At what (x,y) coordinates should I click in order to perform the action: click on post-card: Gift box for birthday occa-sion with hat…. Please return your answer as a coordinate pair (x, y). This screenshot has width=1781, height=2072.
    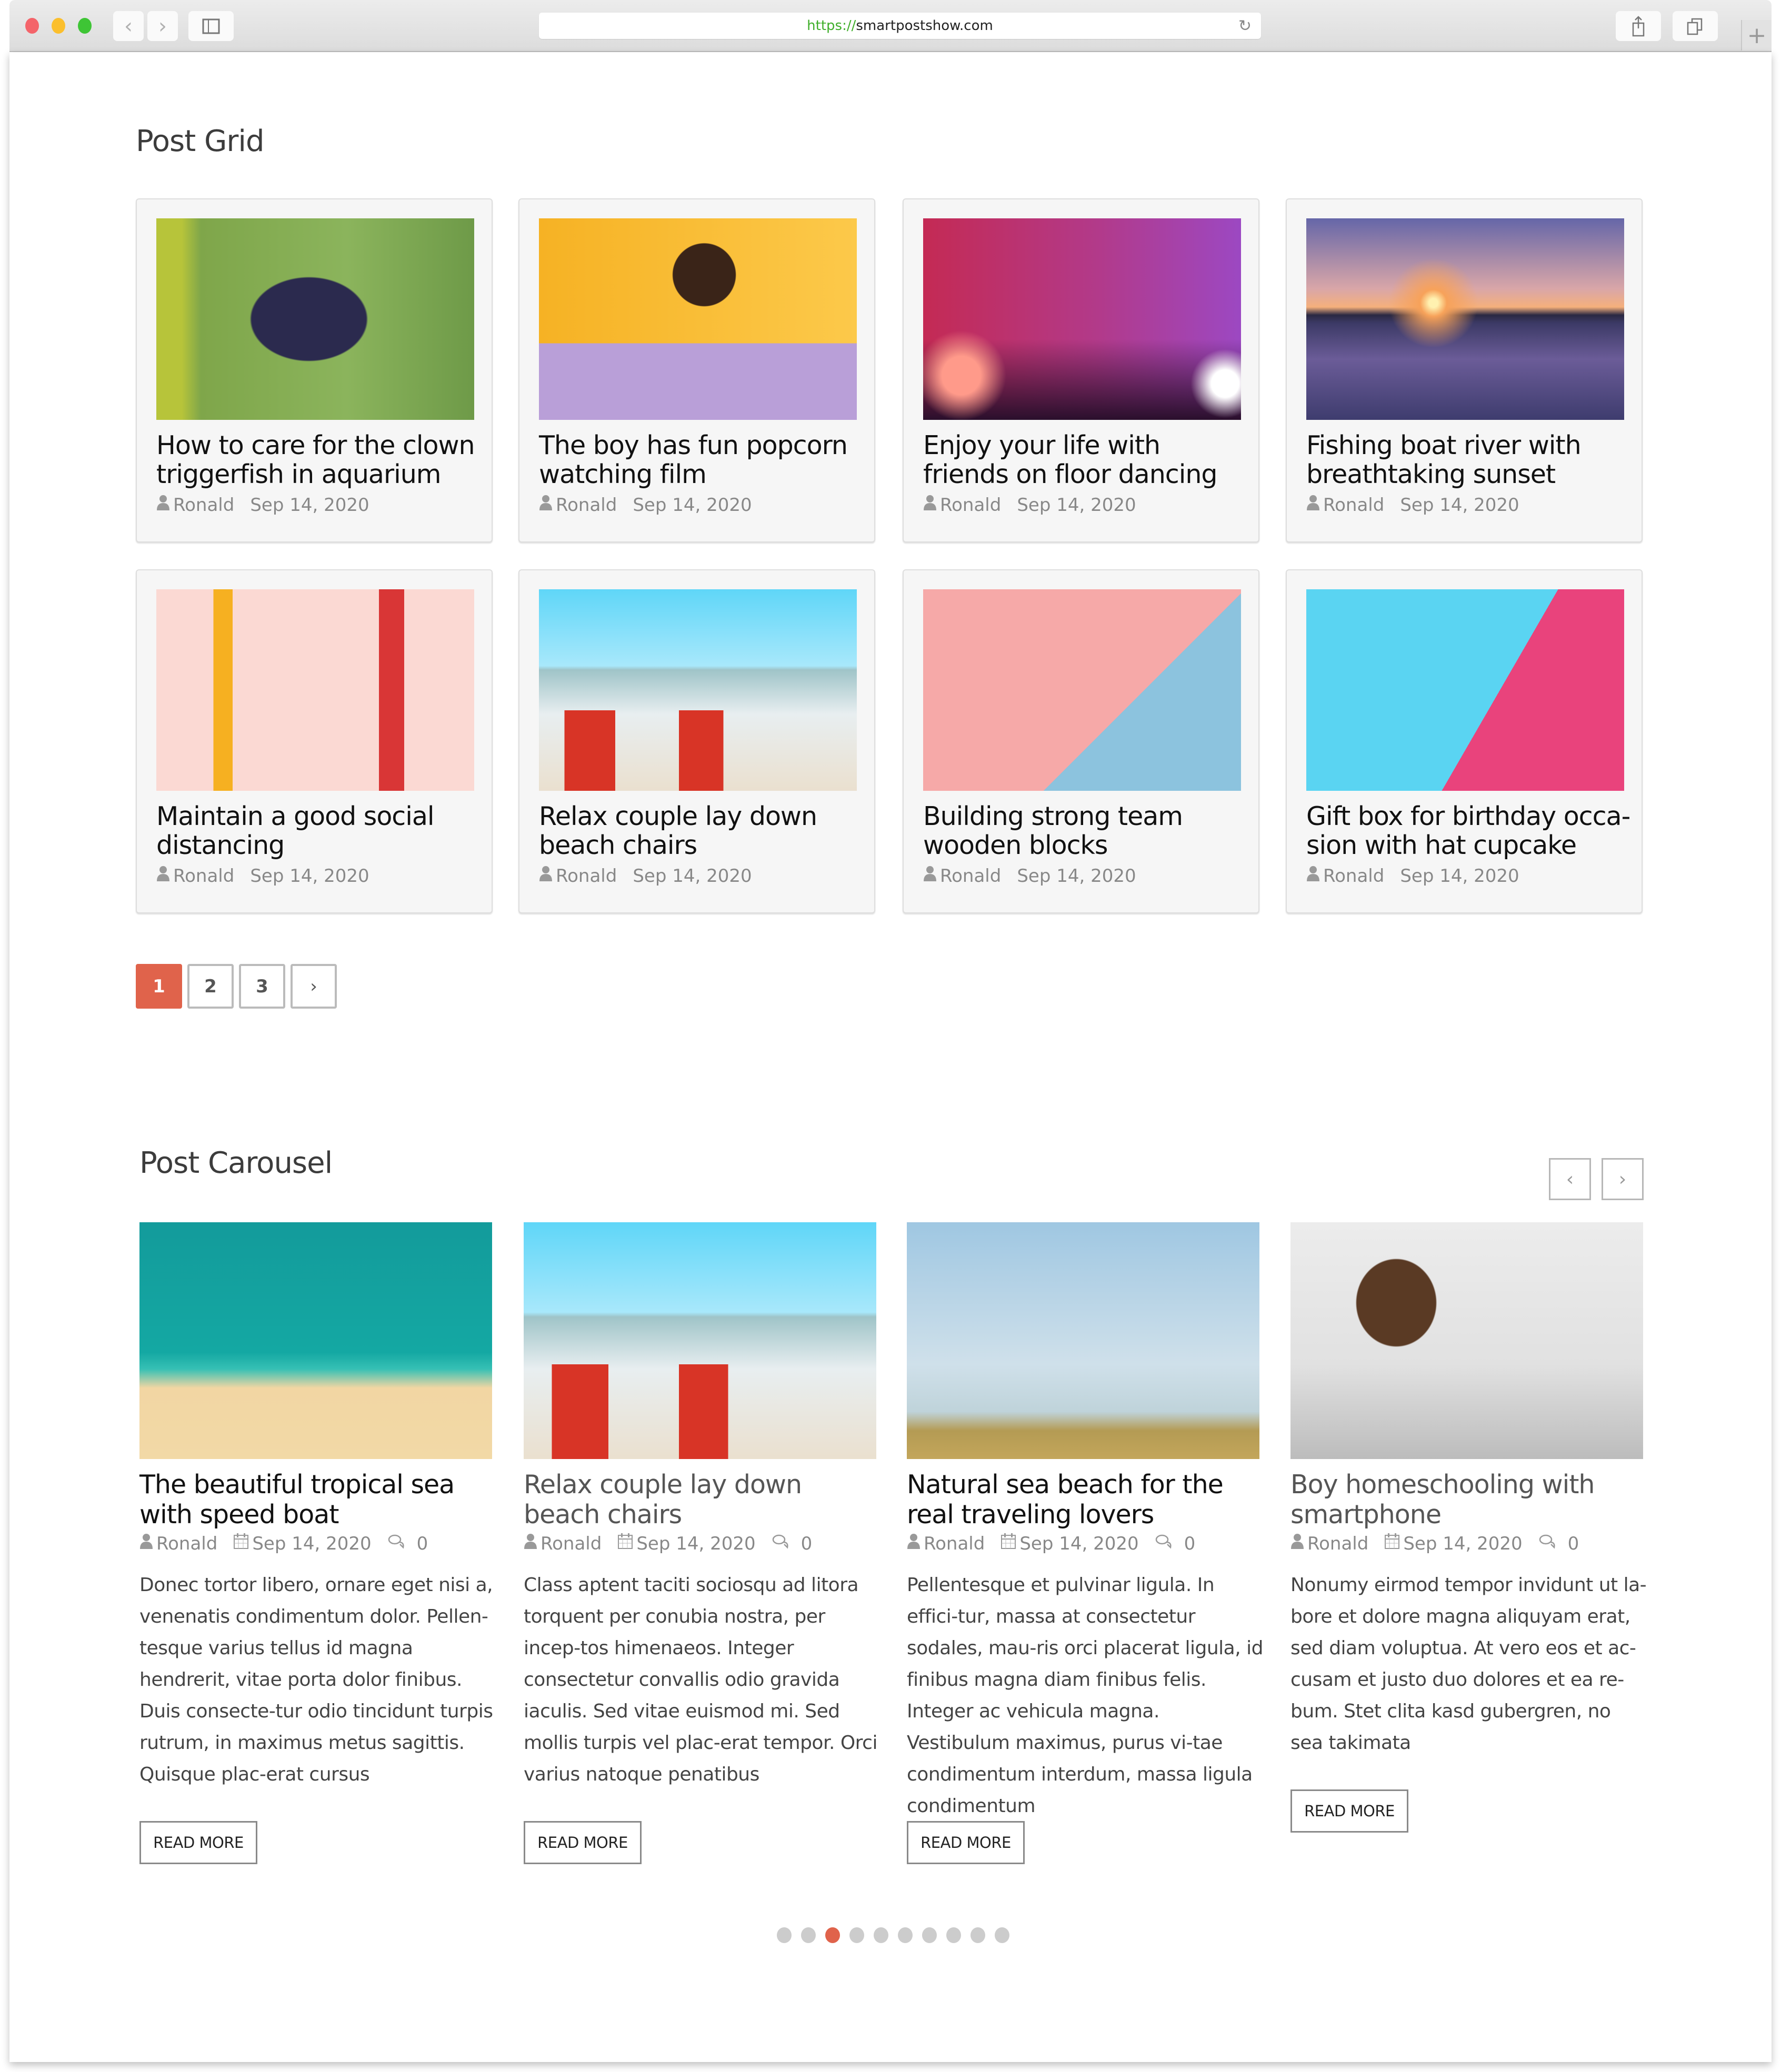
    Looking at the image, I should click on (1464, 741).